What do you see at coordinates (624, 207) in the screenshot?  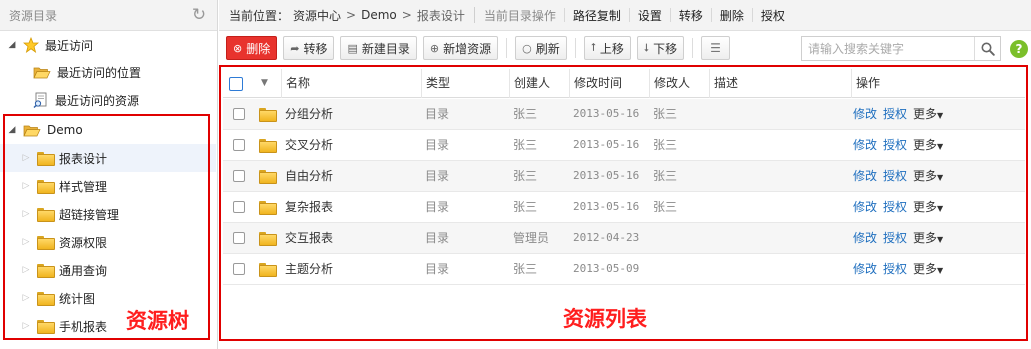 I see `table-row: 复杂报表 目录 张三 2013-05-16 张三 修改 授权 更多▼` at bounding box center [624, 207].